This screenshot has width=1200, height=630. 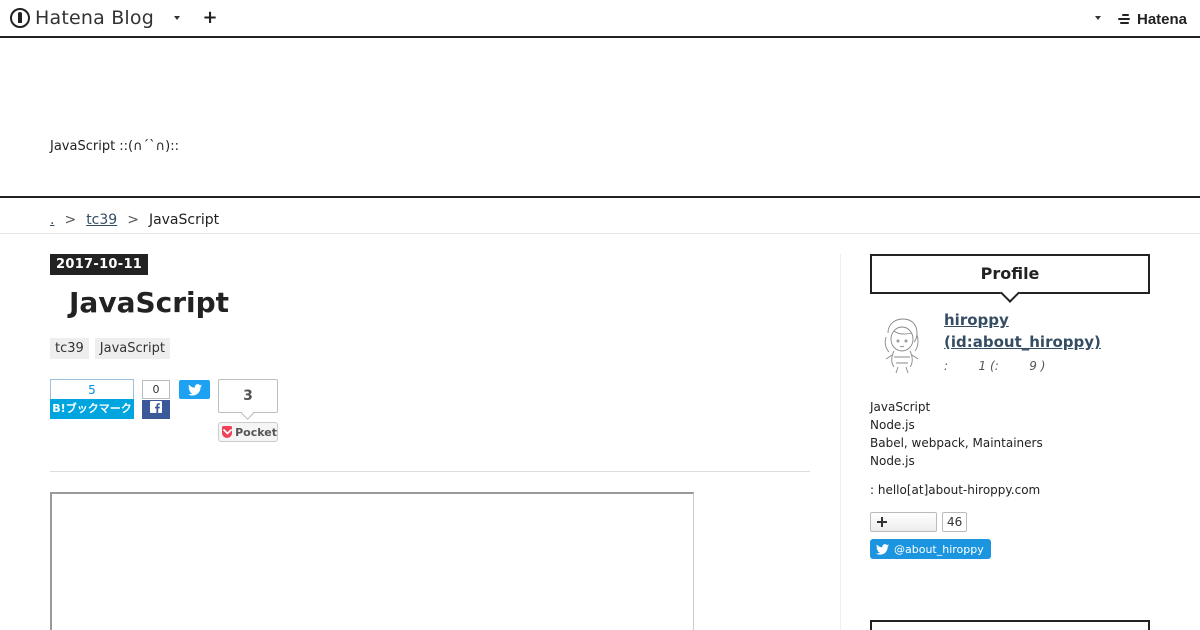 I want to click on follow-button, so click(x=903, y=522).